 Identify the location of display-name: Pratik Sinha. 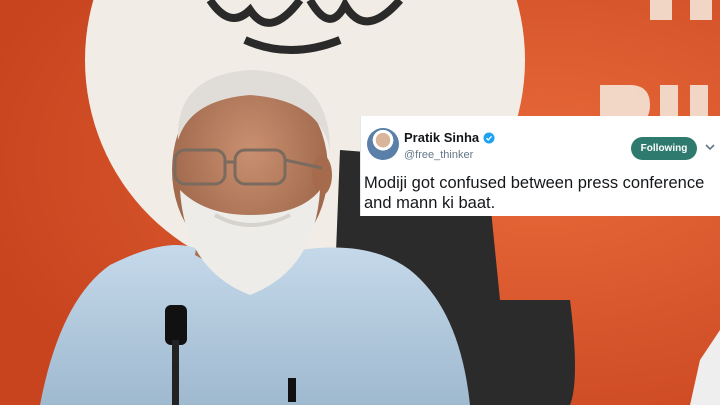
(441, 137).